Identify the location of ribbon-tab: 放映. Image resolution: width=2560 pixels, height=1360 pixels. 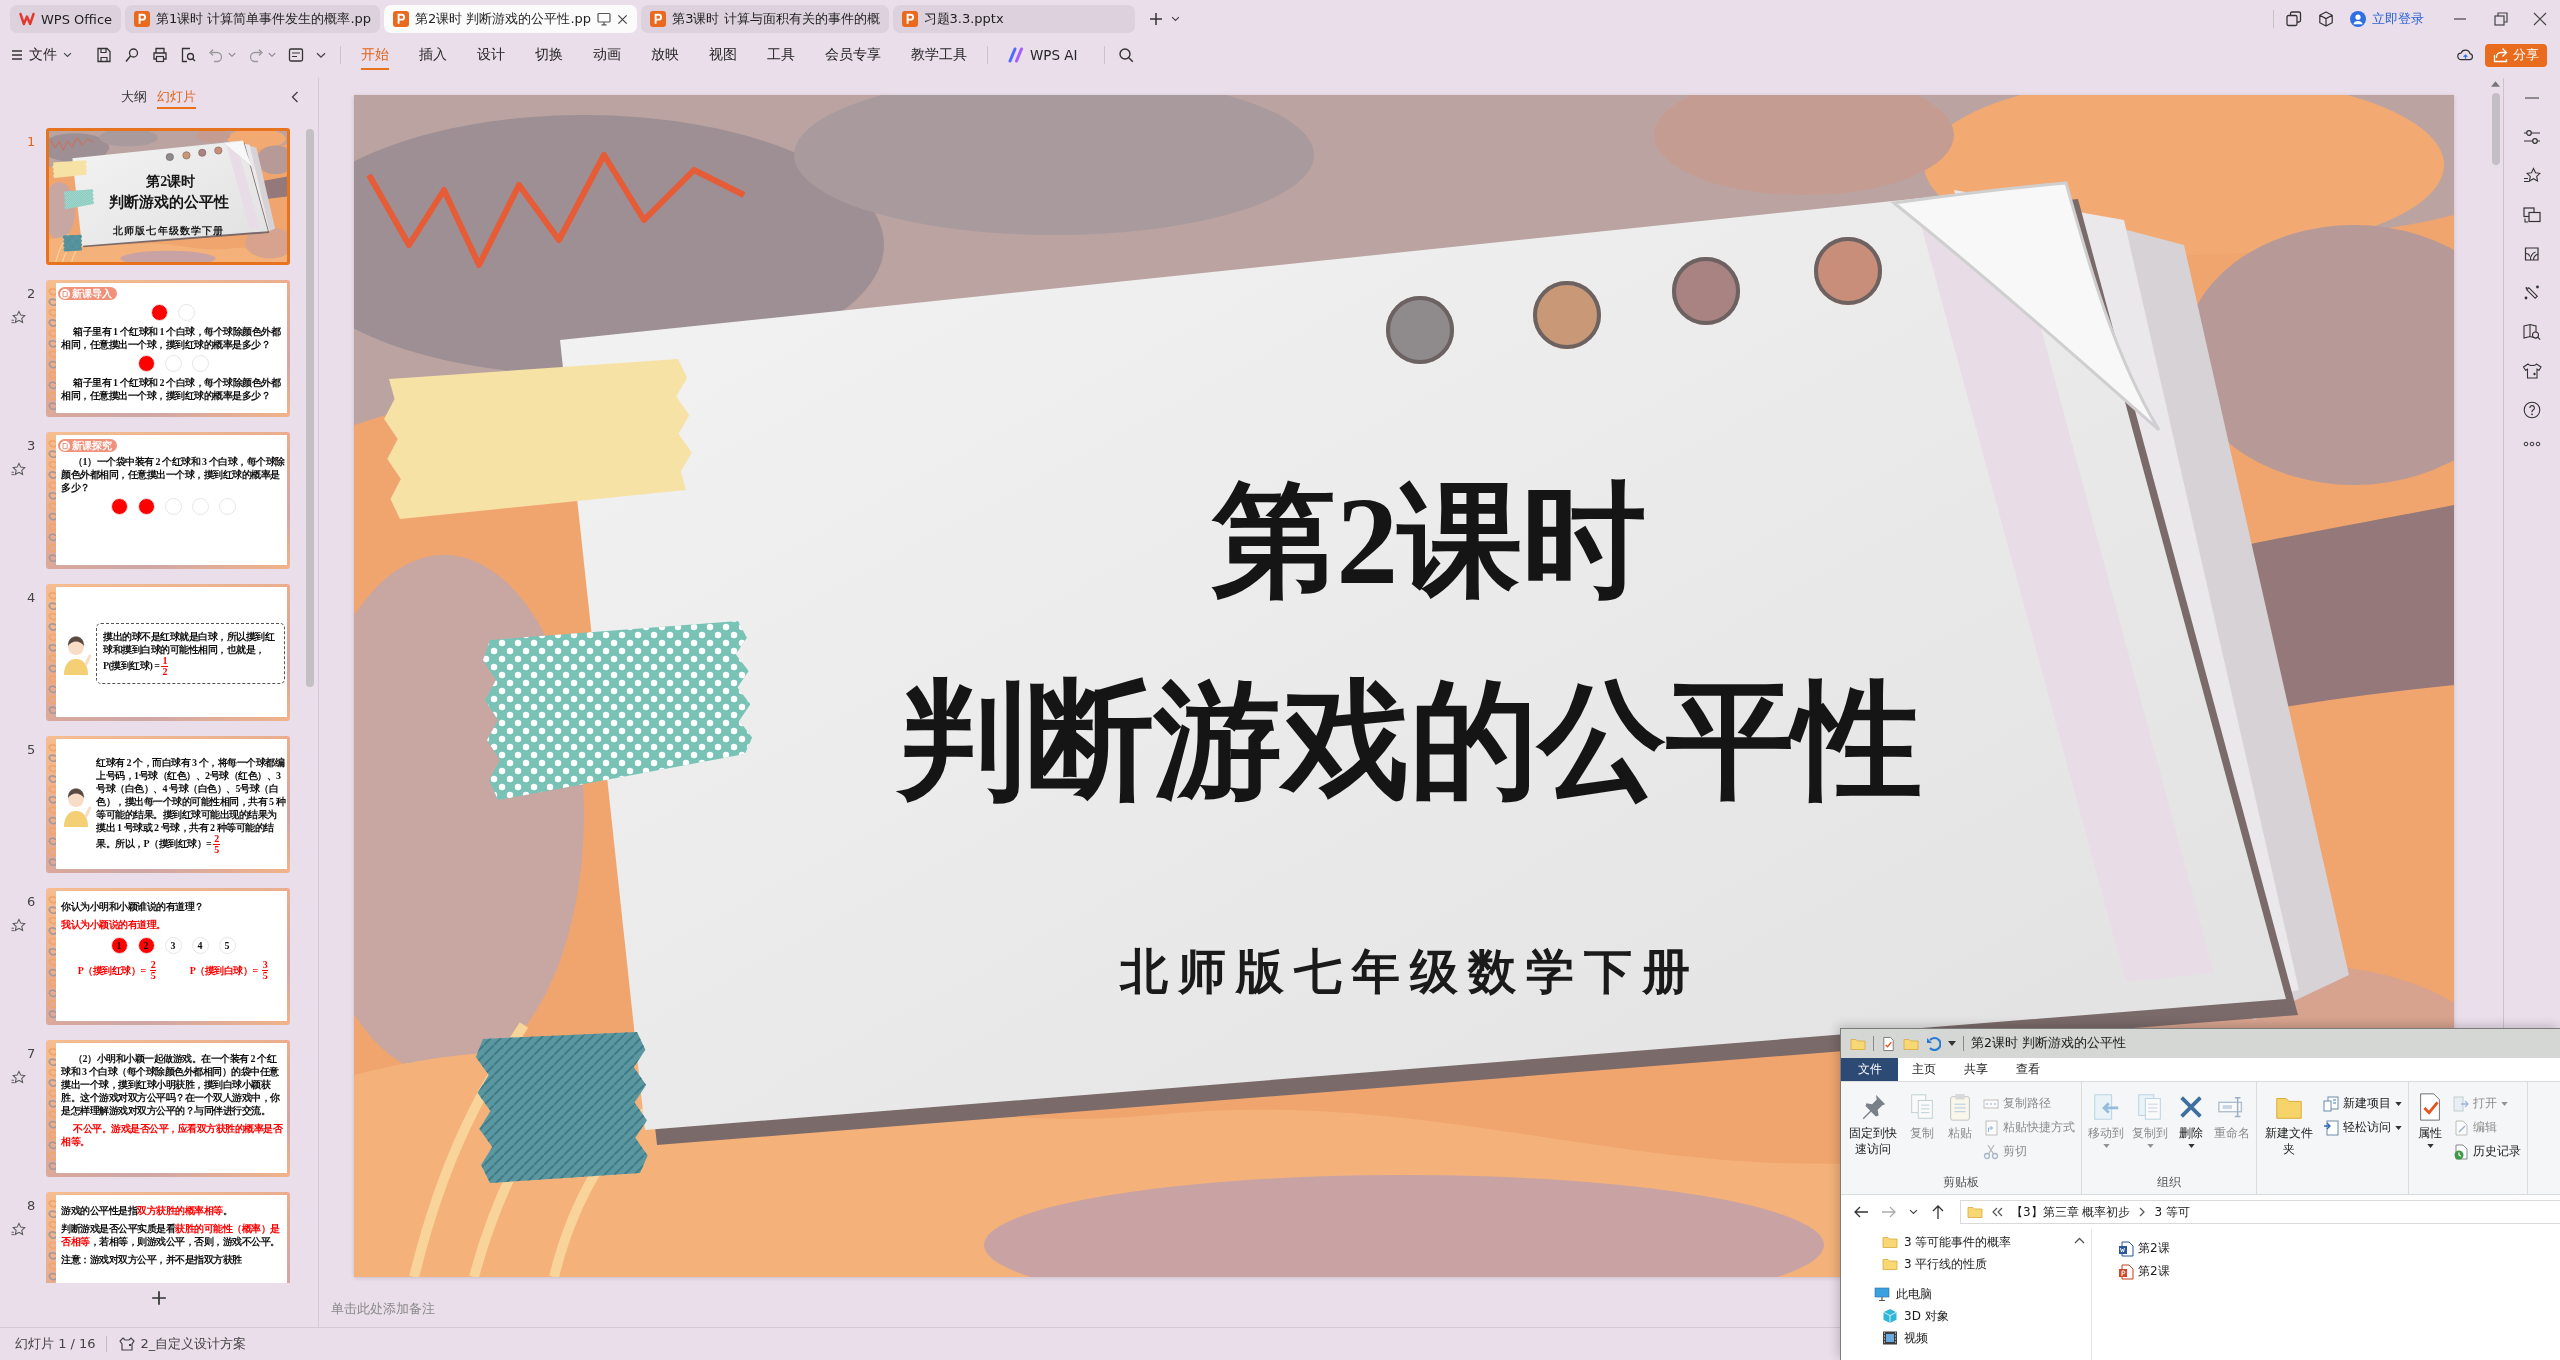
(665, 55).